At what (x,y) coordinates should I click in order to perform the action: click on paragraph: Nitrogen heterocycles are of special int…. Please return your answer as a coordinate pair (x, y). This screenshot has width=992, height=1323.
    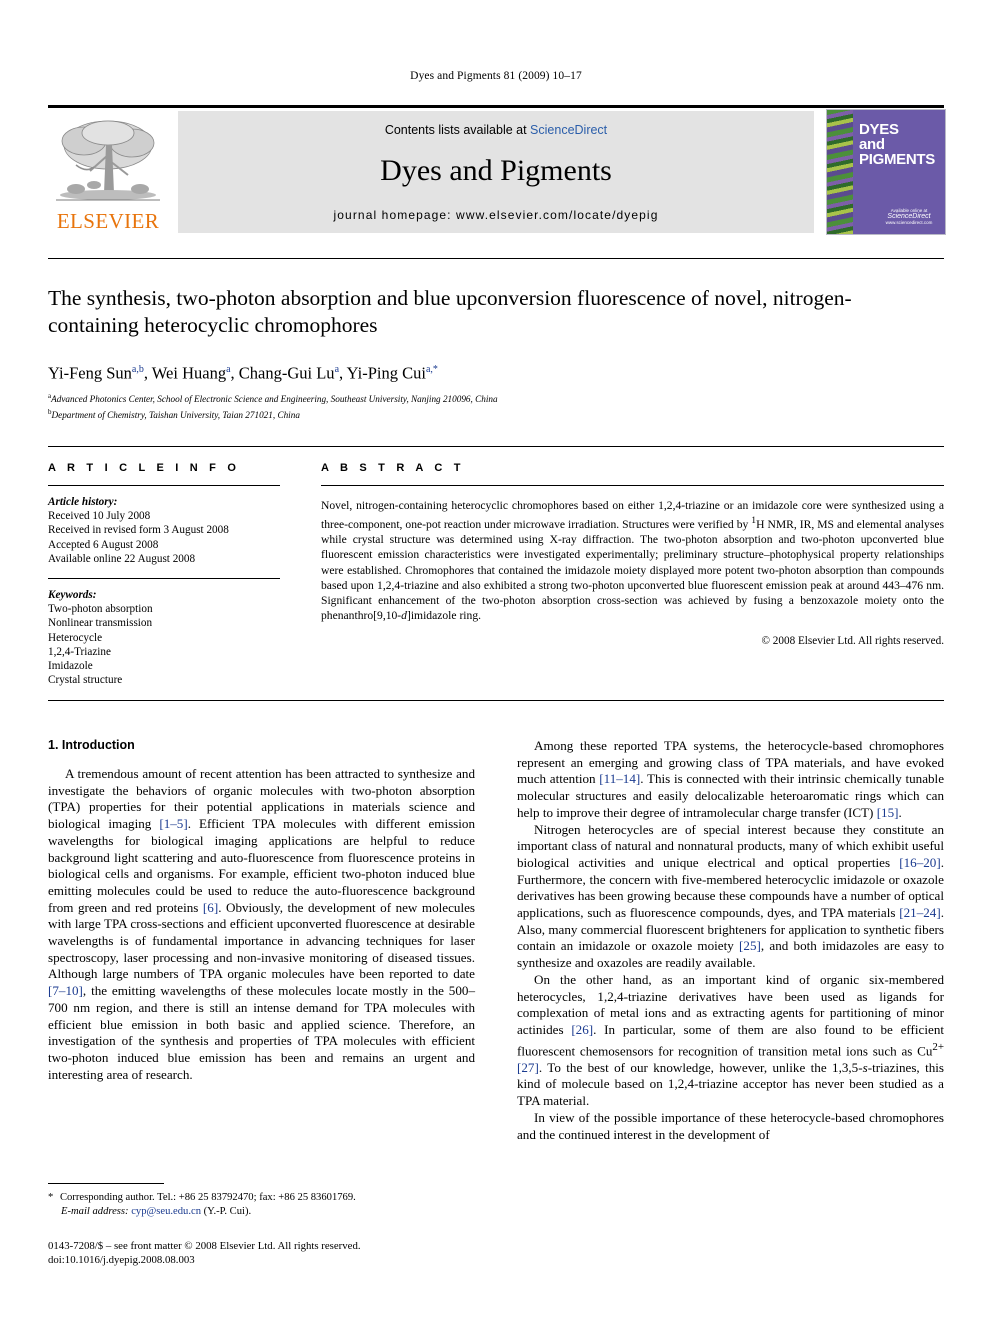
    Looking at the image, I should click on (730, 896).